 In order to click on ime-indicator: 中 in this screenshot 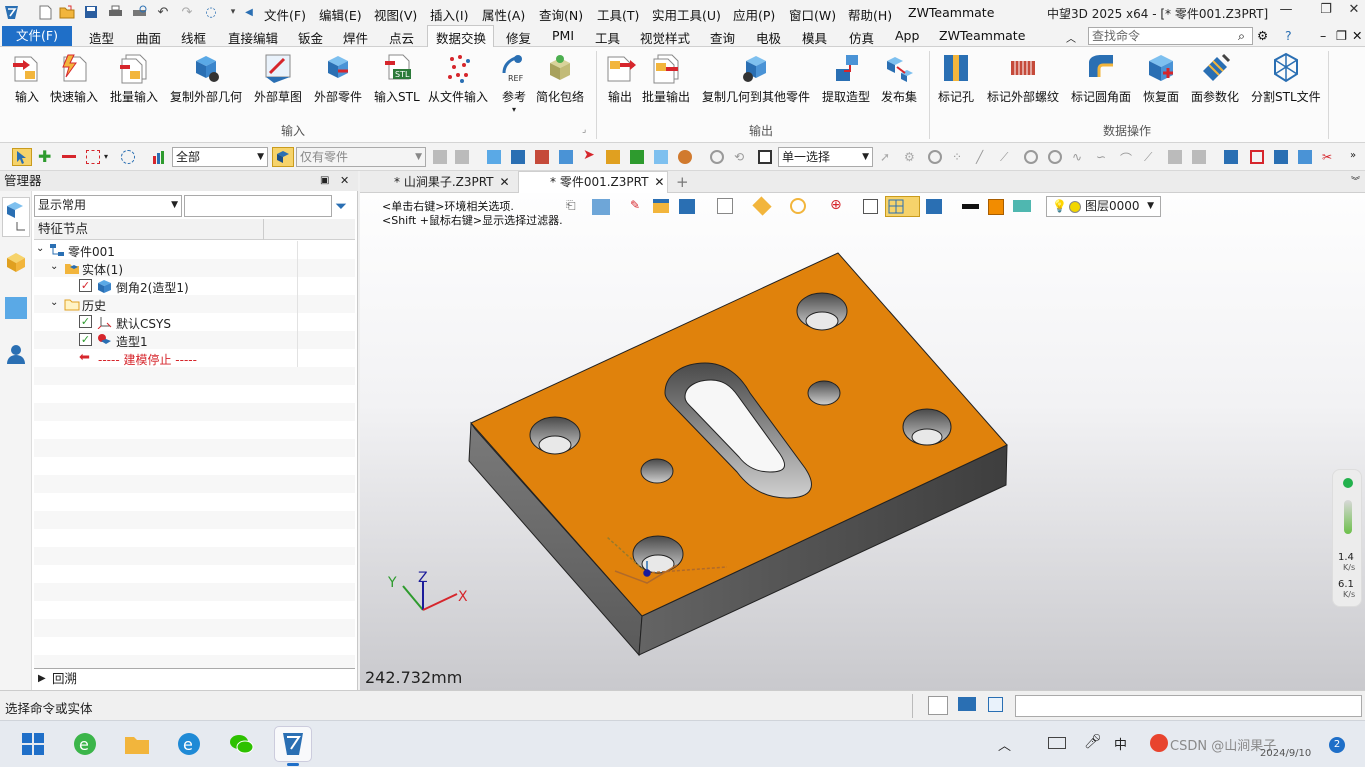, I will do `click(1120, 743)`.